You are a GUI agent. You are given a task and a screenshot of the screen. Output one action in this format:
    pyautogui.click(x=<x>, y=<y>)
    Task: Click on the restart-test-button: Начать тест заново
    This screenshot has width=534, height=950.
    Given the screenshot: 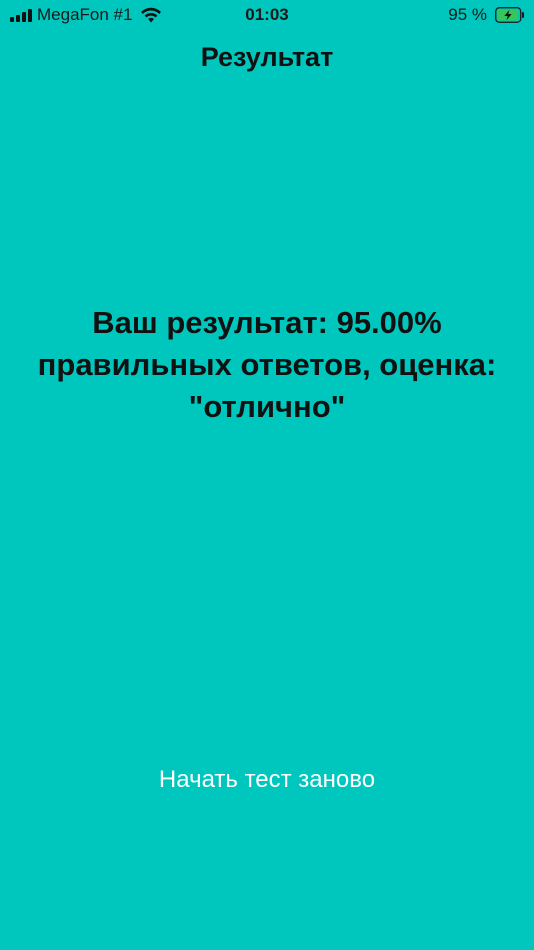 What is the action you would take?
    pyautogui.click(x=267, y=780)
    